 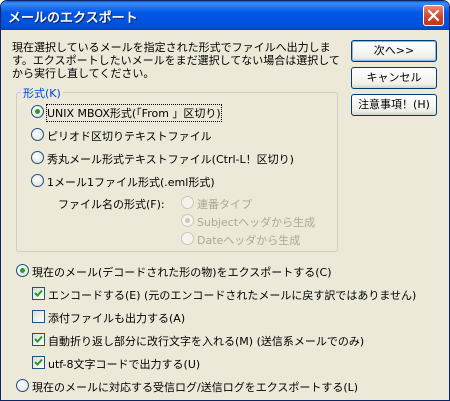 What do you see at coordinates (182, 272) in the screenshot?
I see `export-current-label: 現在のメール(デコードされた形の物)をエクスポートする(C)` at bounding box center [182, 272].